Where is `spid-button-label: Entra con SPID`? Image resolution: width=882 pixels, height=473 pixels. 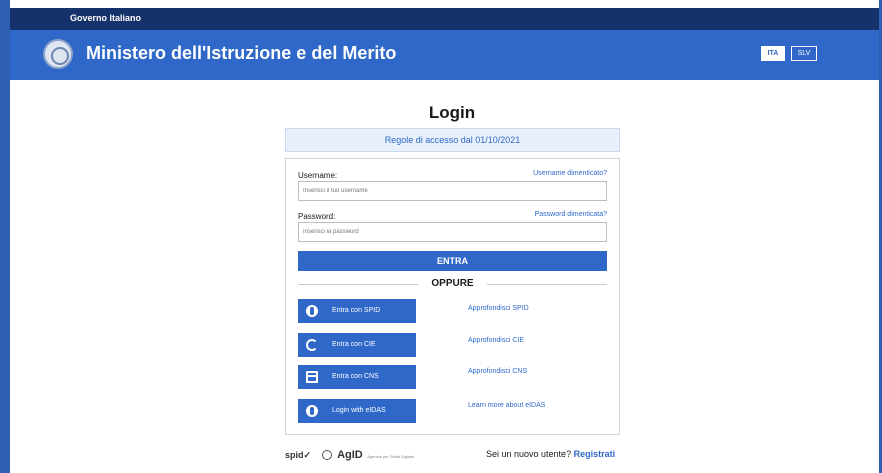
spid-button-label: Entra con SPID is located at coordinates (356, 310).